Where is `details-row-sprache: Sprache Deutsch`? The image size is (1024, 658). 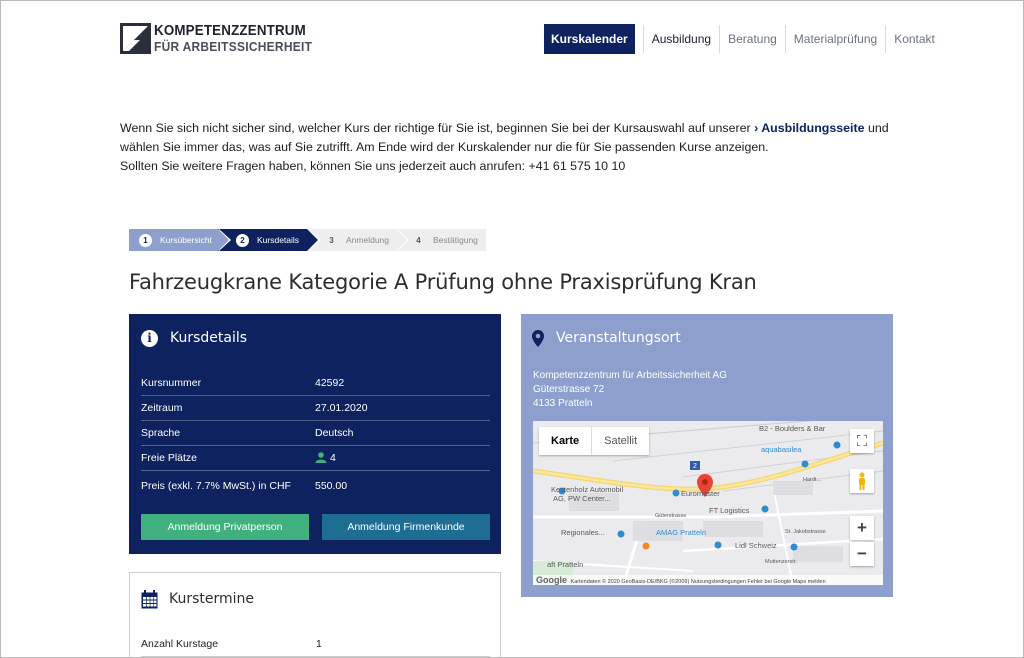 details-row-sprache: Sprache Deutsch is located at coordinates (315, 433).